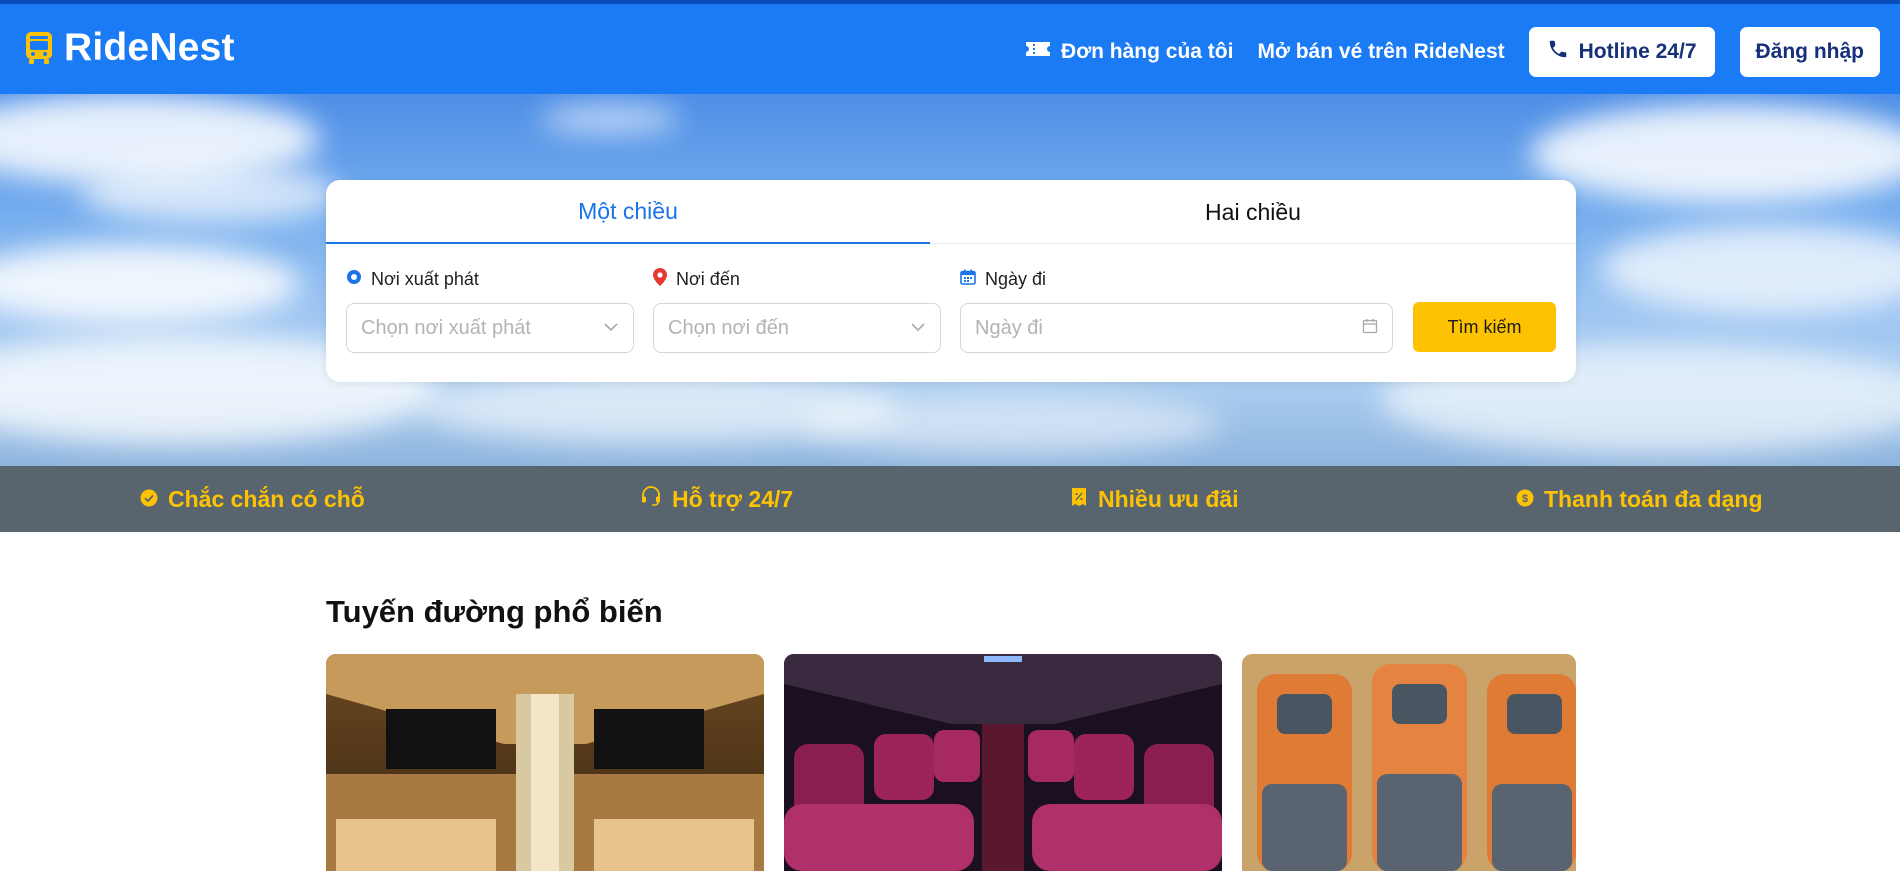 The width and height of the screenshot is (1900, 871). Describe the element at coordinates (1079, 499) in the screenshot. I see `discount-icon` at that location.